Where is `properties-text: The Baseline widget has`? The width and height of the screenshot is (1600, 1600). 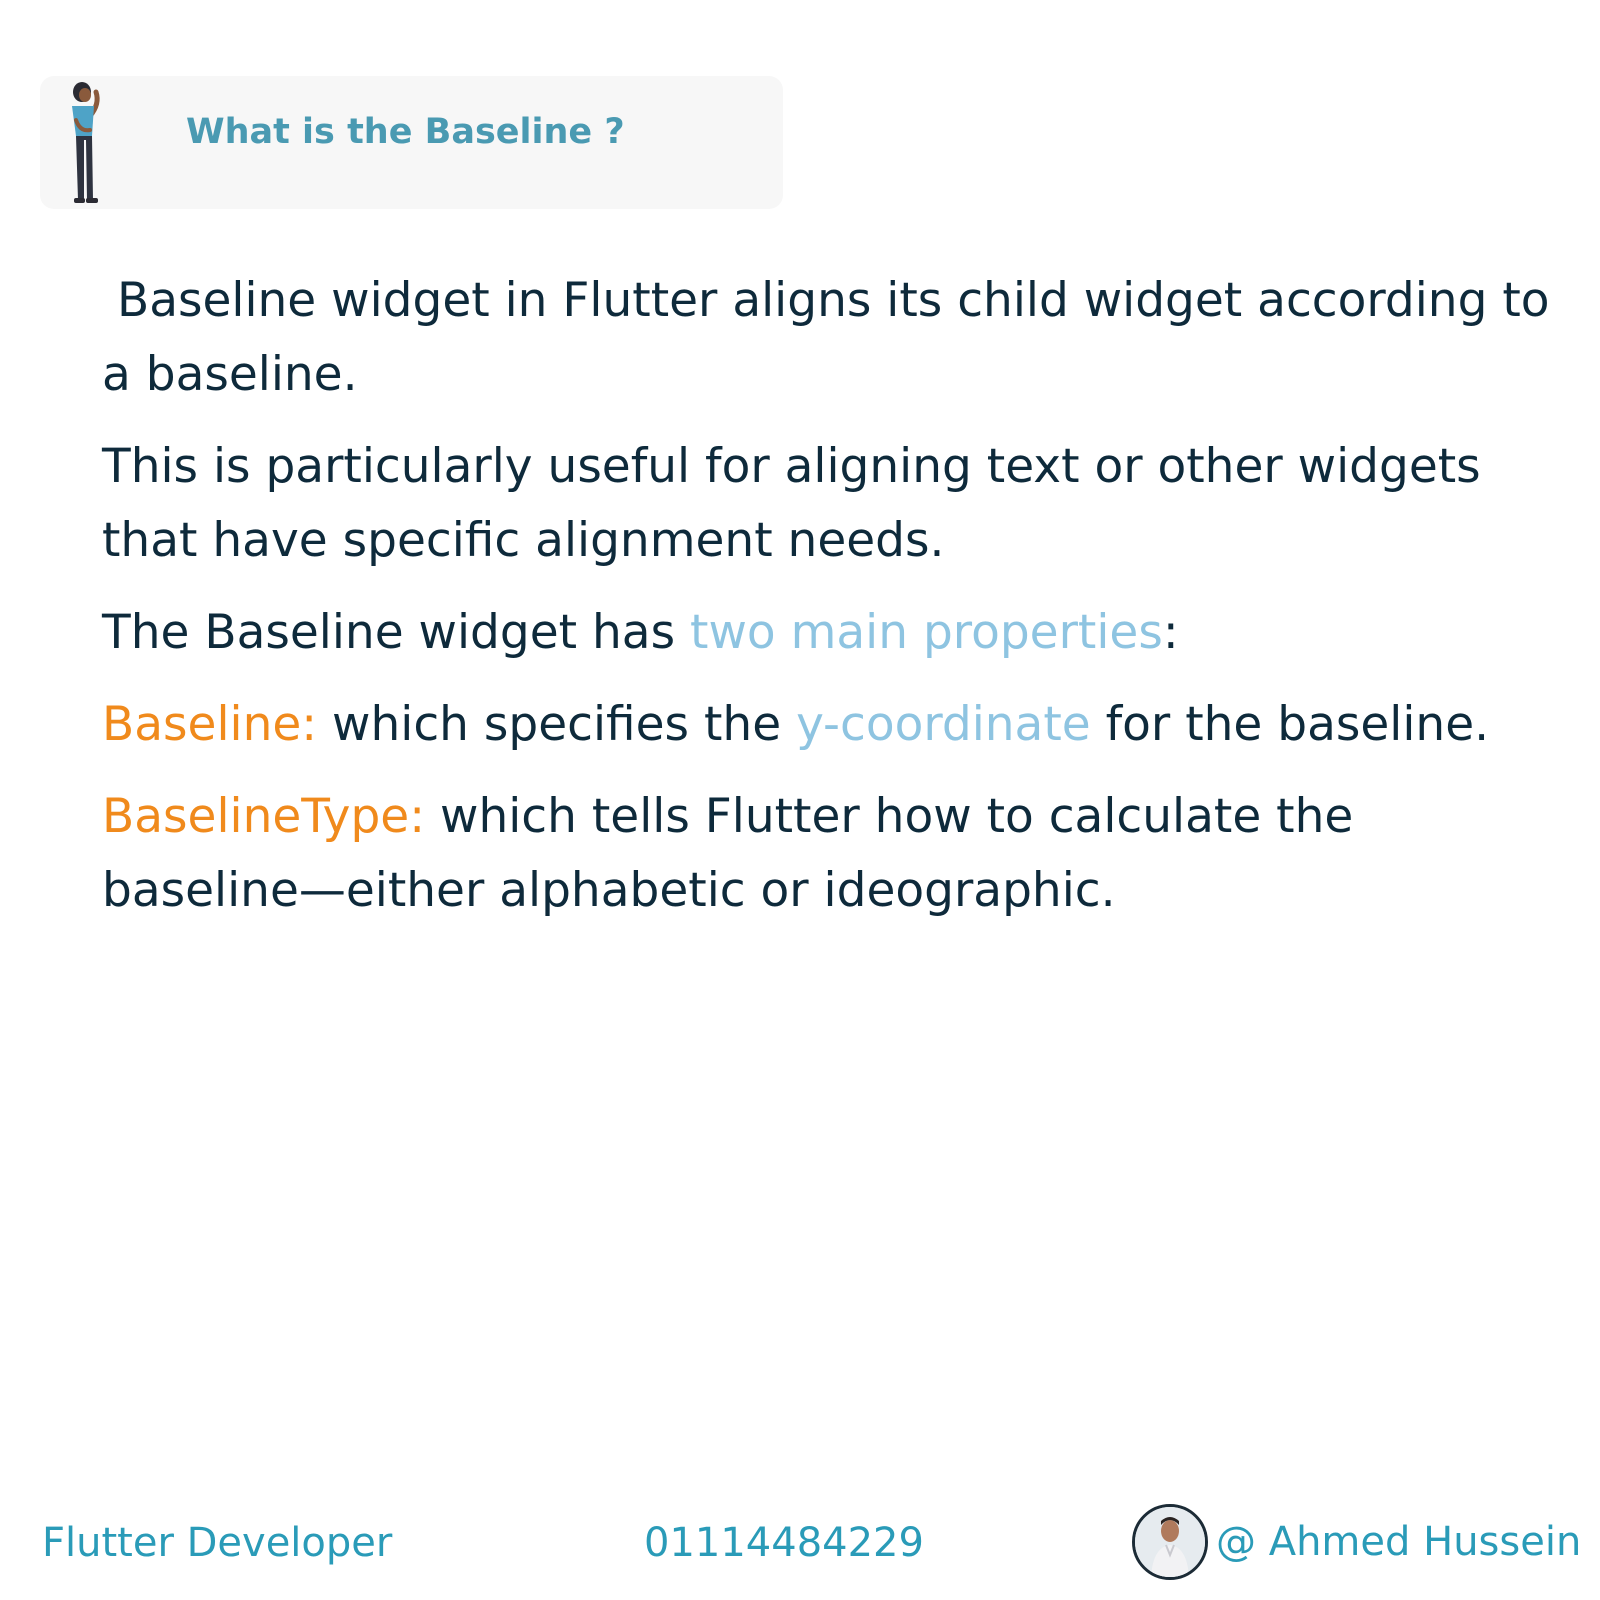 properties-text: The Baseline widget has is located at coordinates (396, 632).